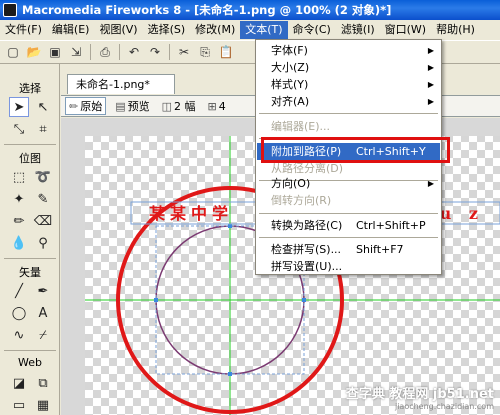 Image resolution: width=500 pixels, height=415 pixels. Describe the element at coordinates (19, 243) in the screenshot. I see `blur-tool-icon: 💧` at that location.